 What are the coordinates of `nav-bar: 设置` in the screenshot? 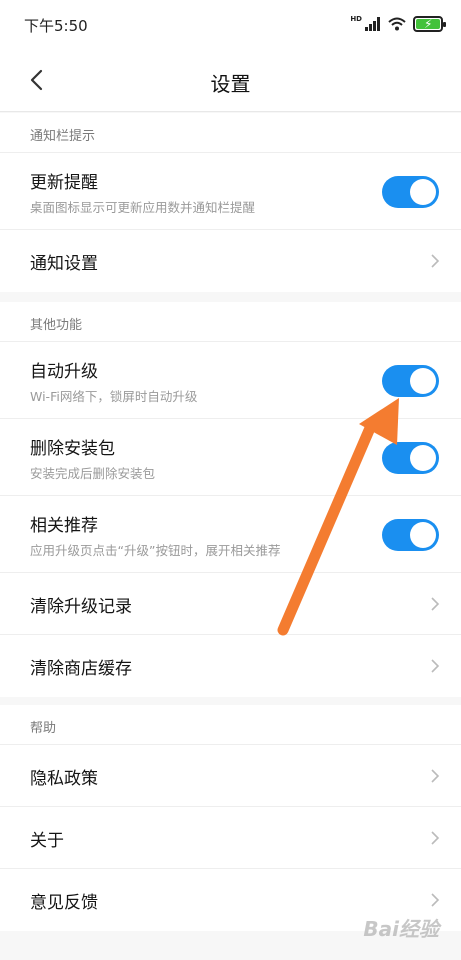 It's located at (230, 80).